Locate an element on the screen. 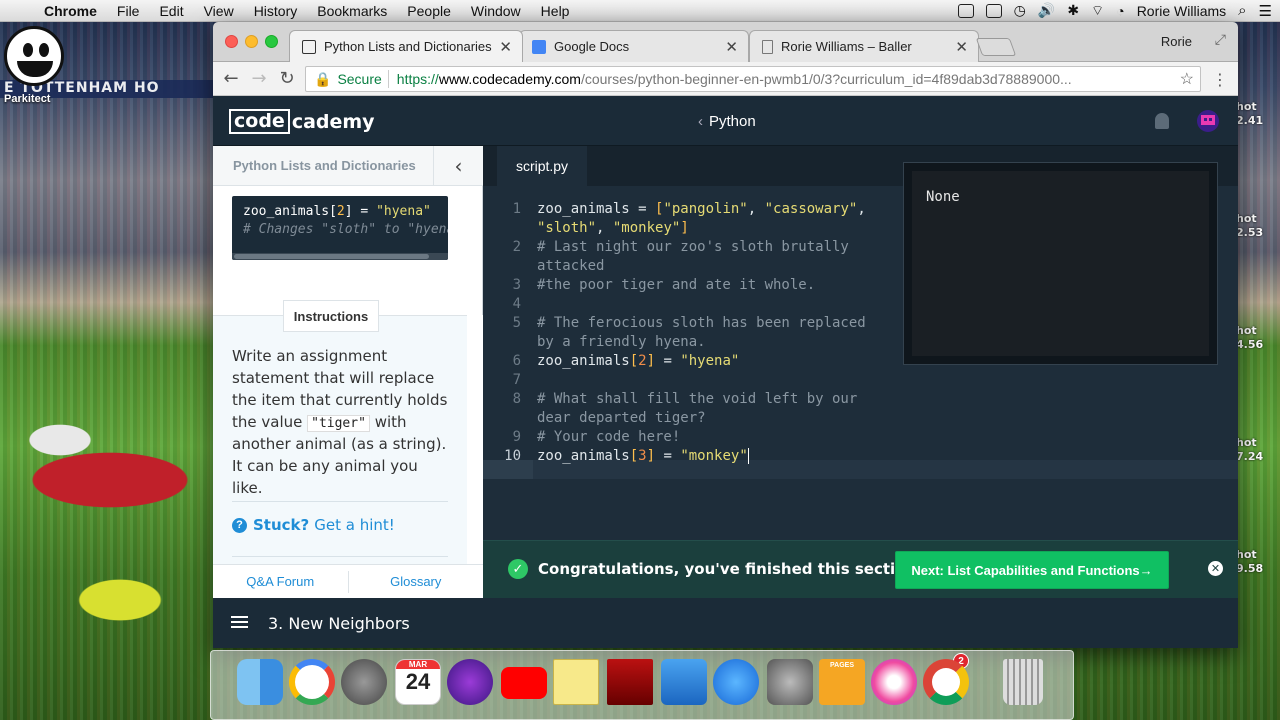  notification-center-icon: ☰ is located at coordinates (1265, 11).